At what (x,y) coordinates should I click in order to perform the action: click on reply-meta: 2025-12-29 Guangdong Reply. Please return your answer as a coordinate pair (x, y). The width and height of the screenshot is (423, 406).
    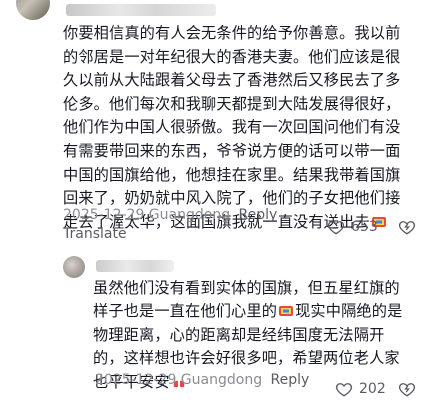
    Looking at the image, I should click on (202, 380).